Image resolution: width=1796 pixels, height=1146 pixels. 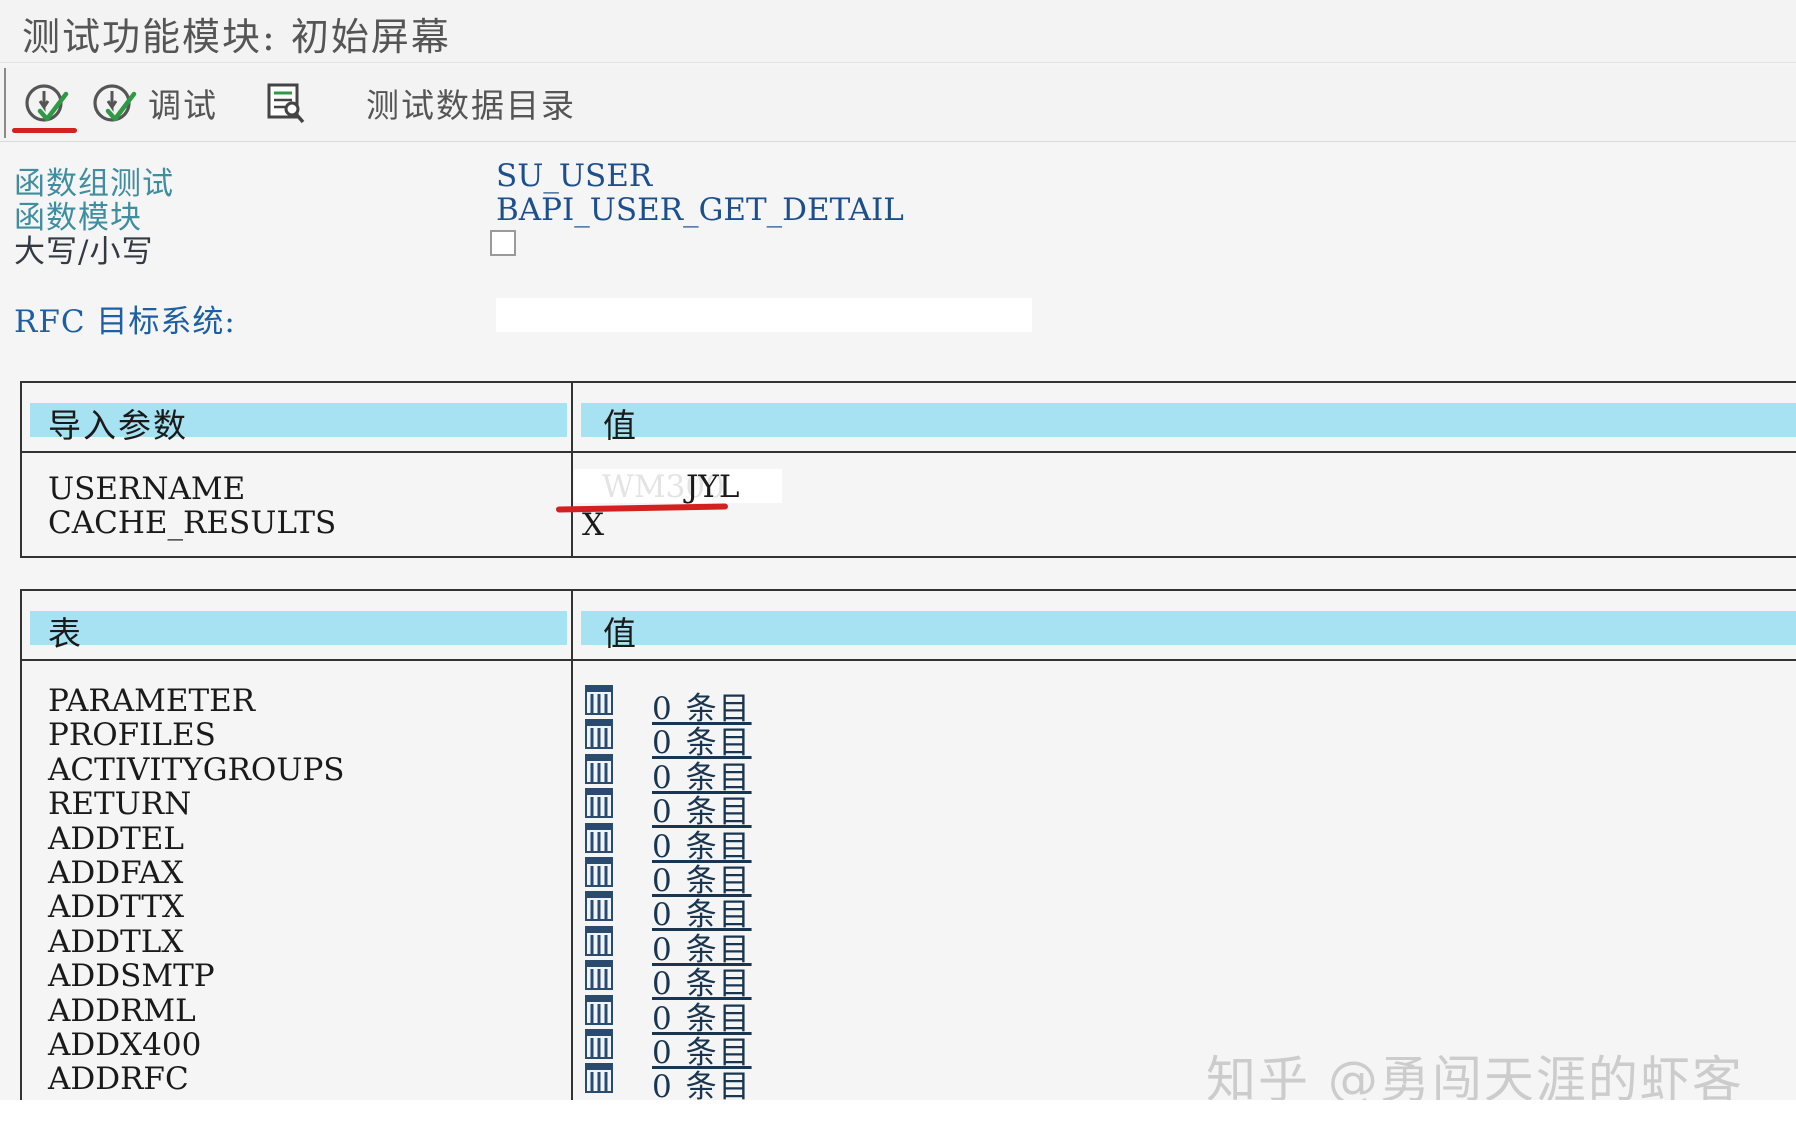 What do you see at coordinates (115, 942) in the screenshot?
I see `table-param-name: ADDTLX` at bounding box center [115, 942].